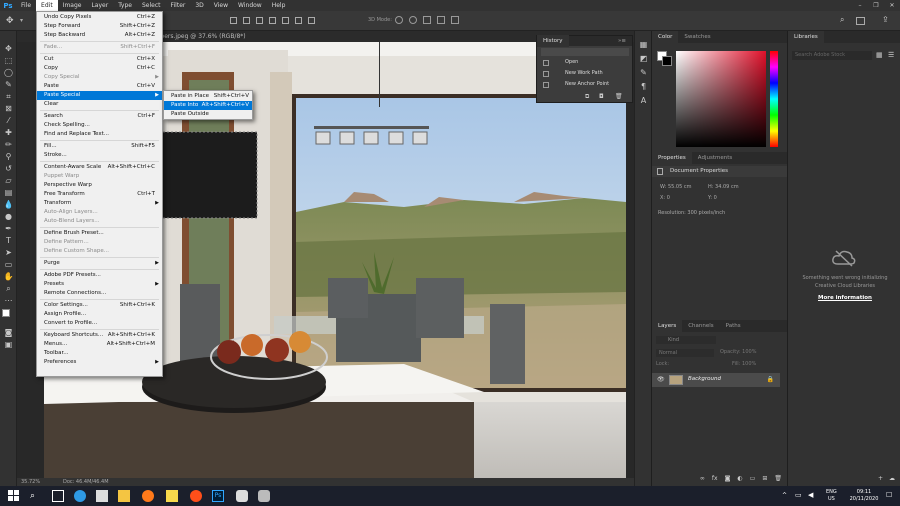 The image size is (900, 506). What do you see at coordinates (8, 108) in the screenshot?
I see `frame-tool-icon: ⊠` at bounding box center [8, 108].